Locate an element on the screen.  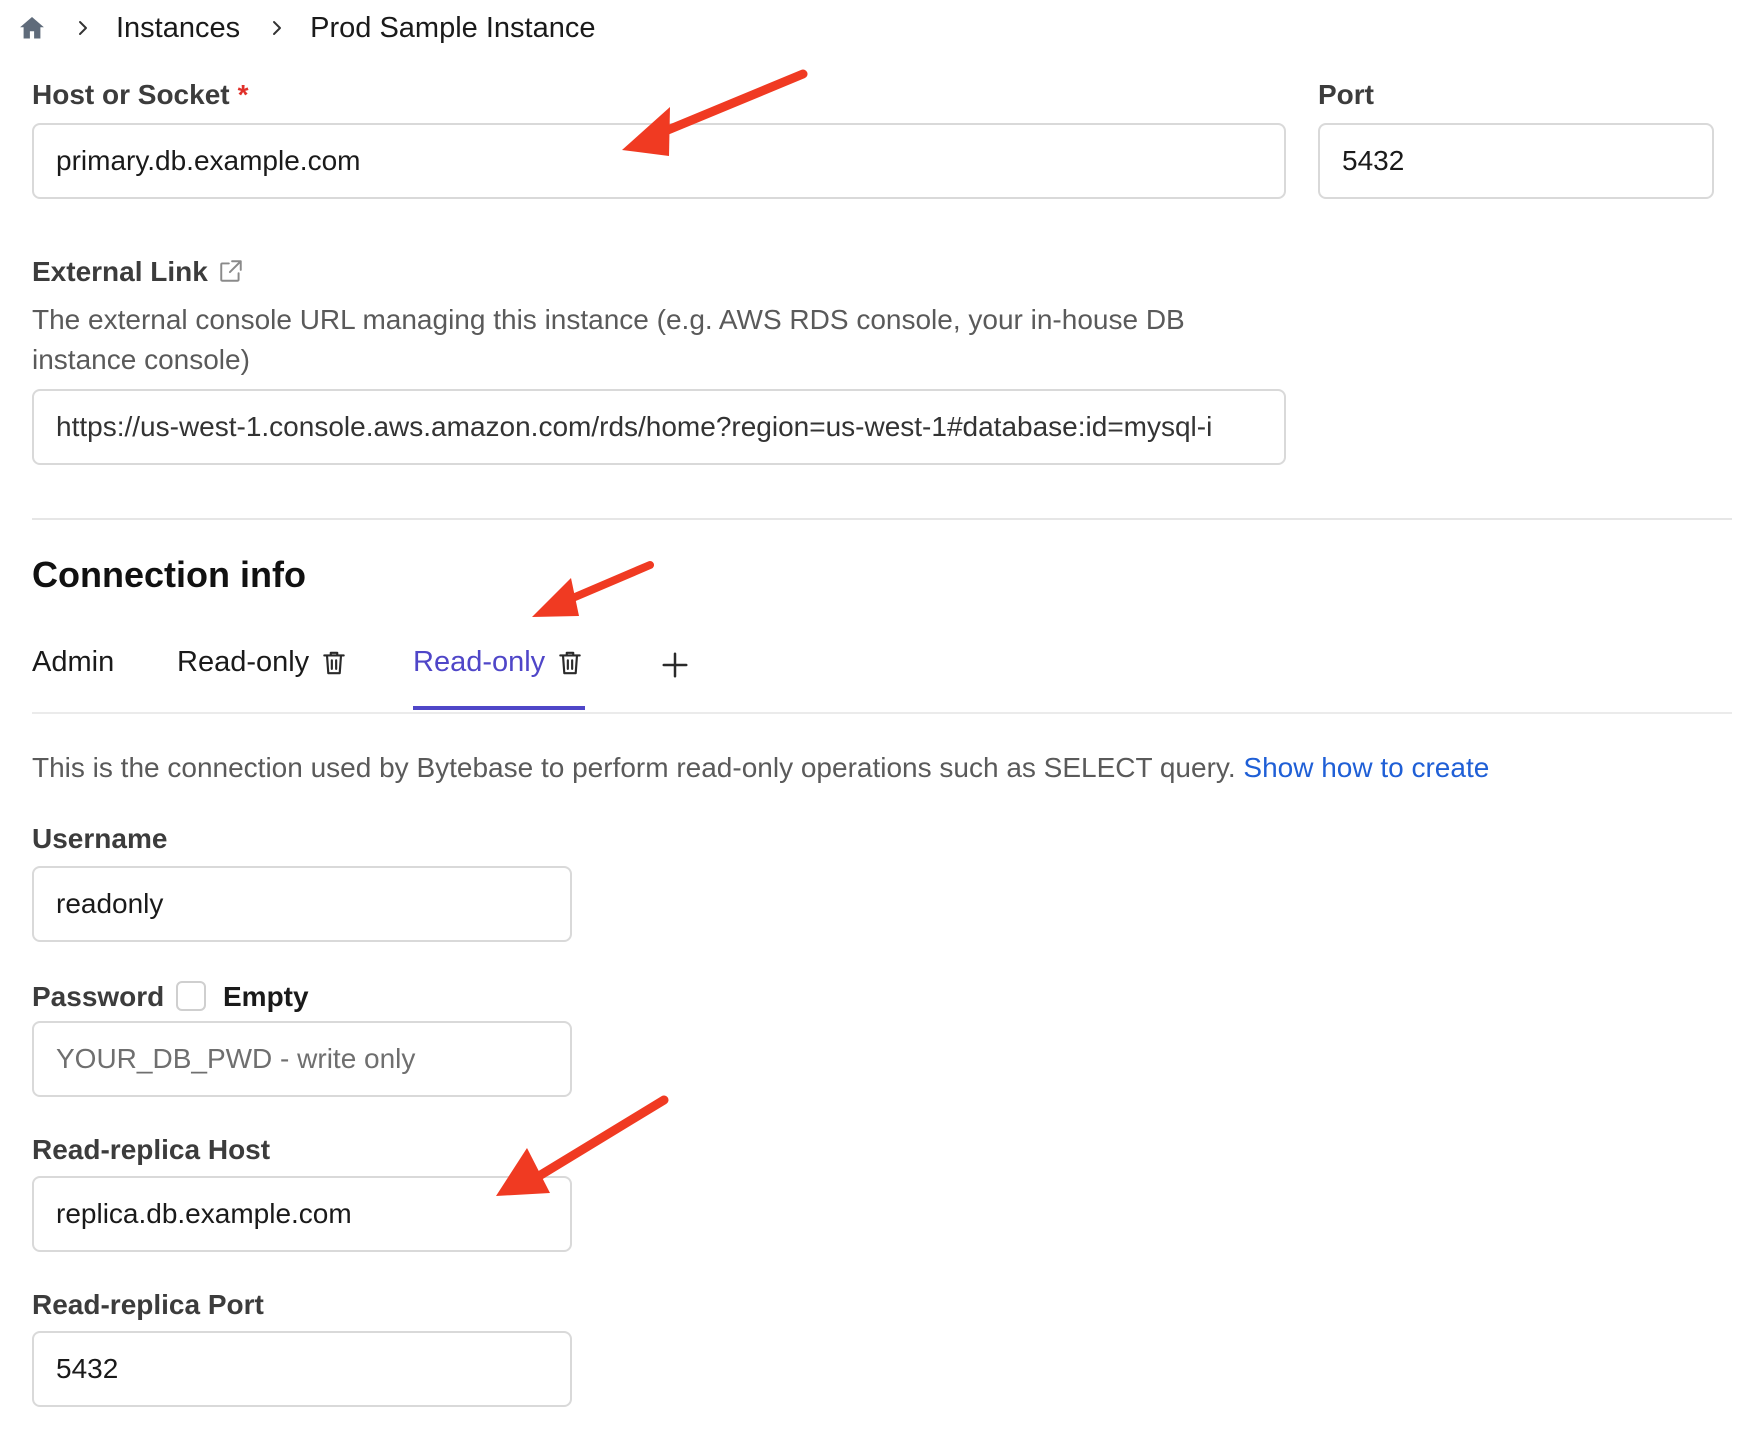
tab-read-only-2: Read-only is located at coordinates (498, 662).